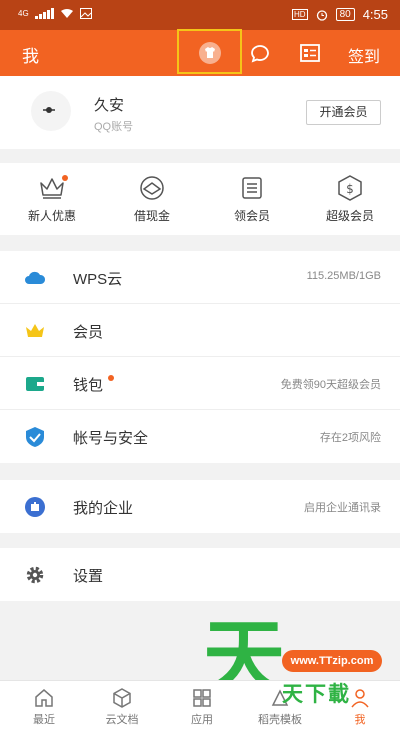 This screenshot has width=400, height=731. What do you see at coordinates (111, 438) in the screenshot?
I see `menu-item-label: 帐号与安全` at bounding box center [111, 438].